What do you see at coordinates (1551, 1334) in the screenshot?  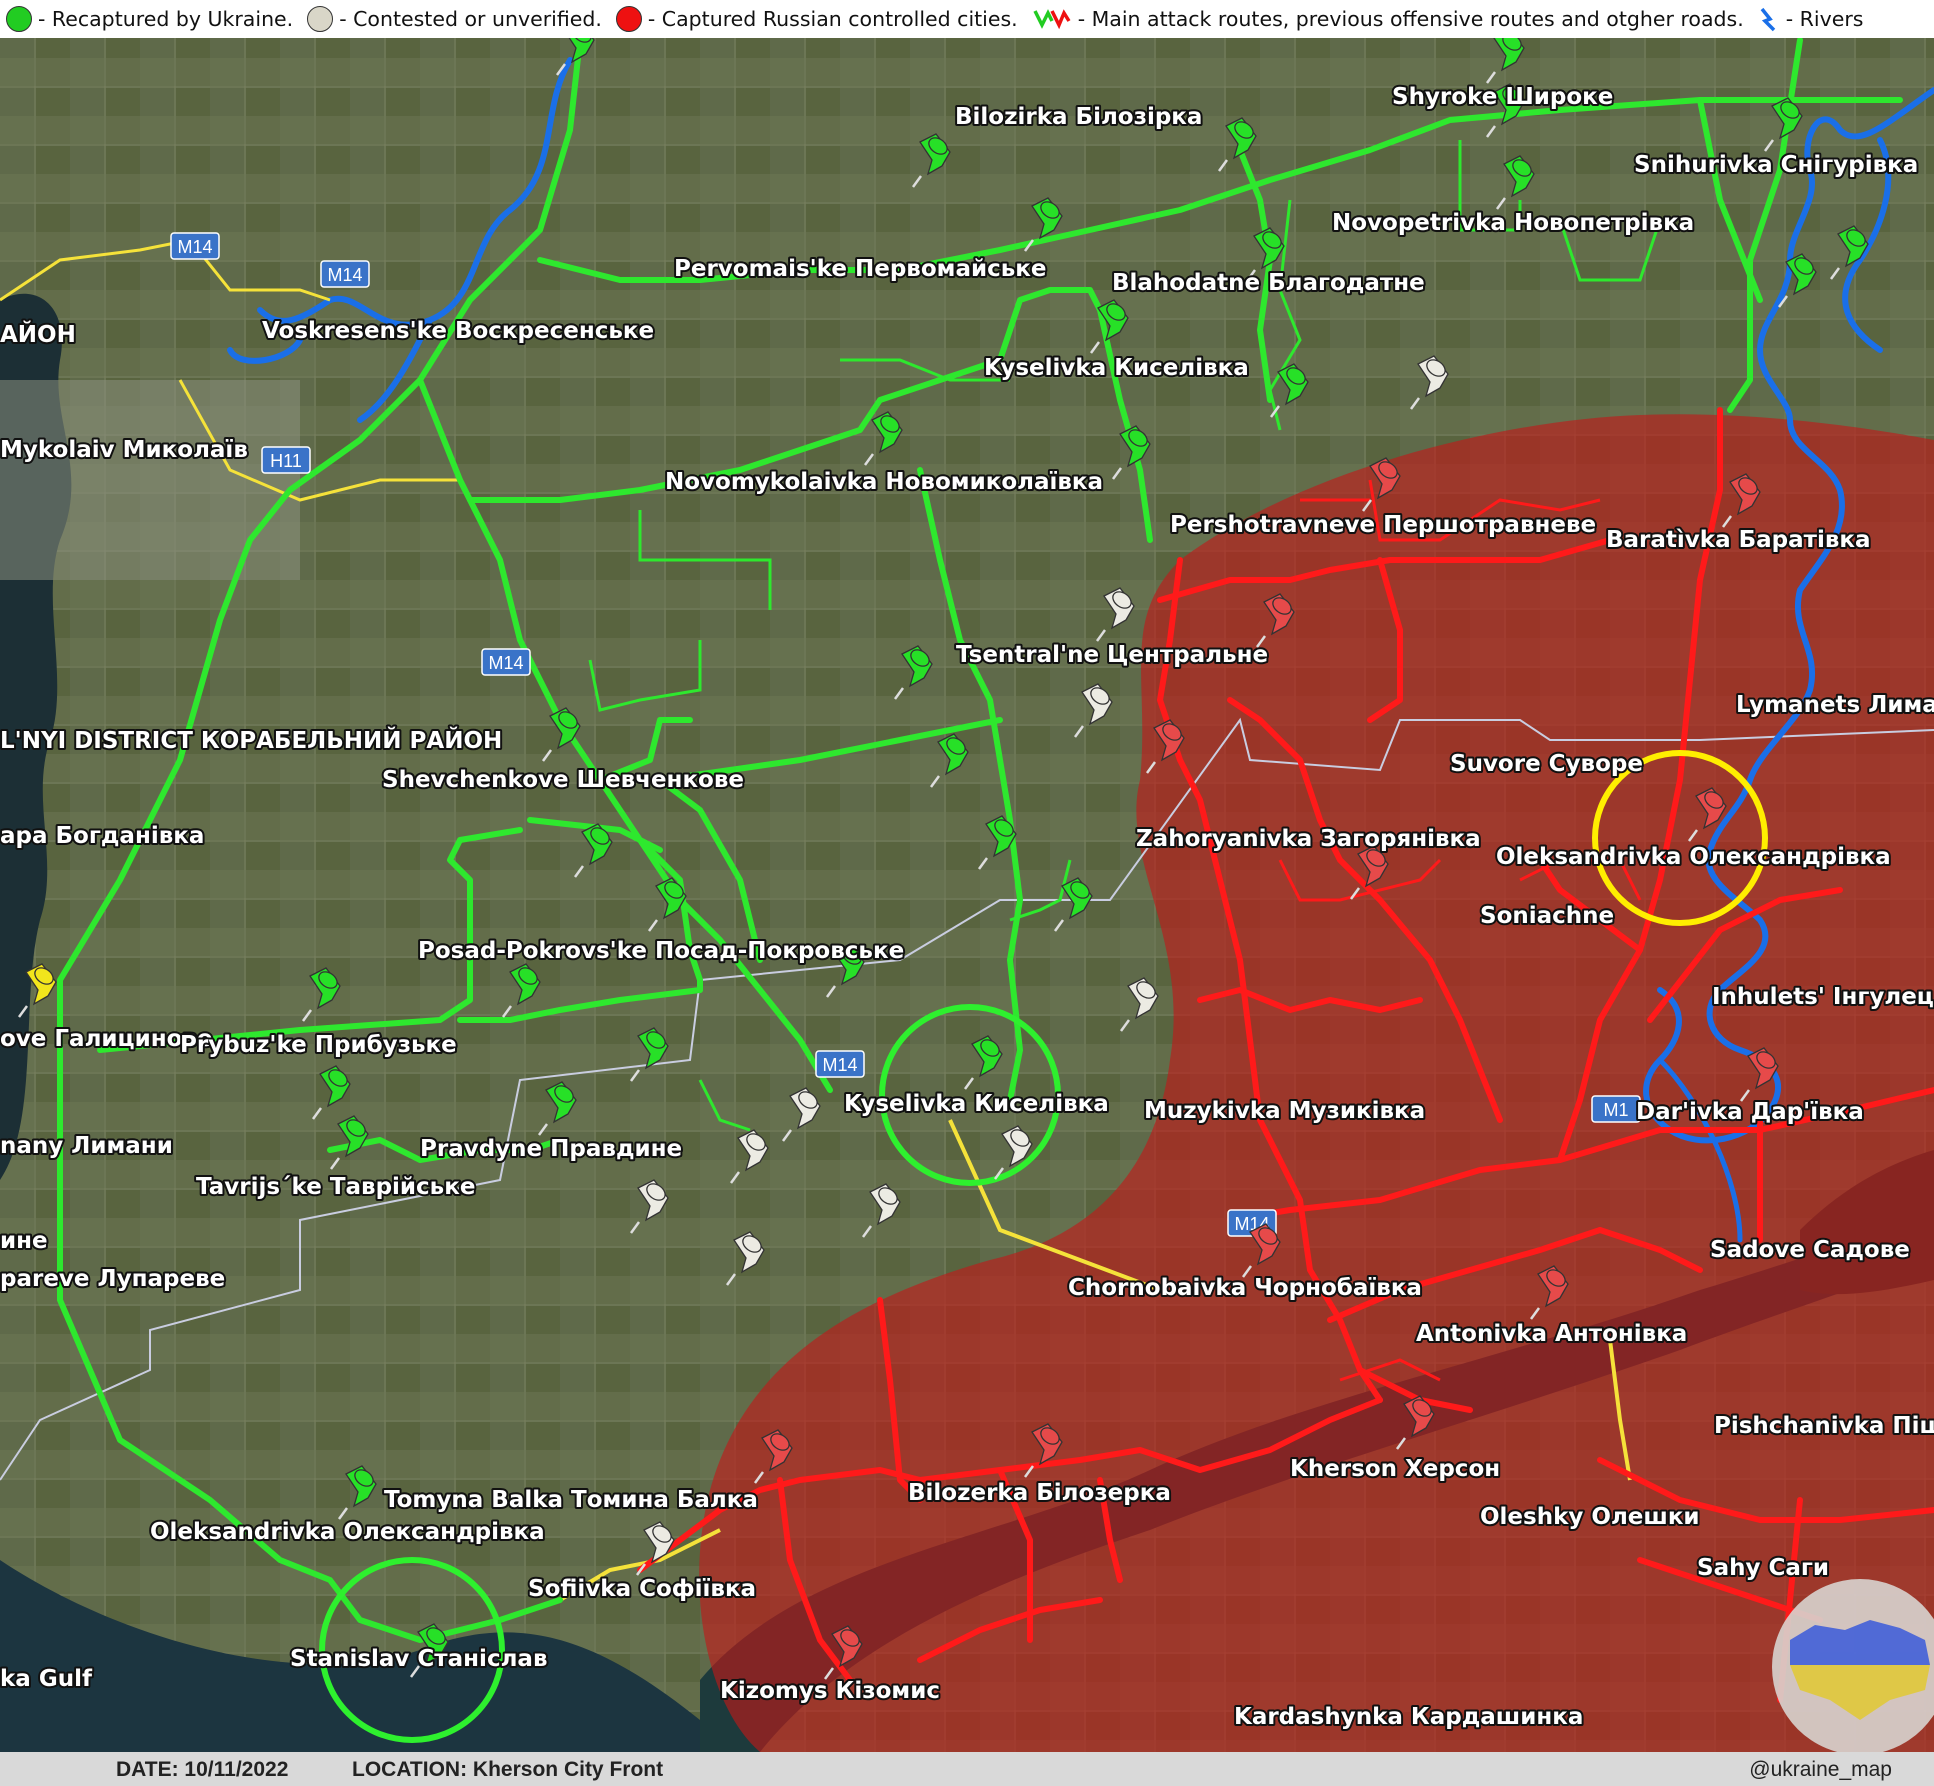 I see `place-label: Antonivka Антонівка` at bounding box center [1551, 1334].